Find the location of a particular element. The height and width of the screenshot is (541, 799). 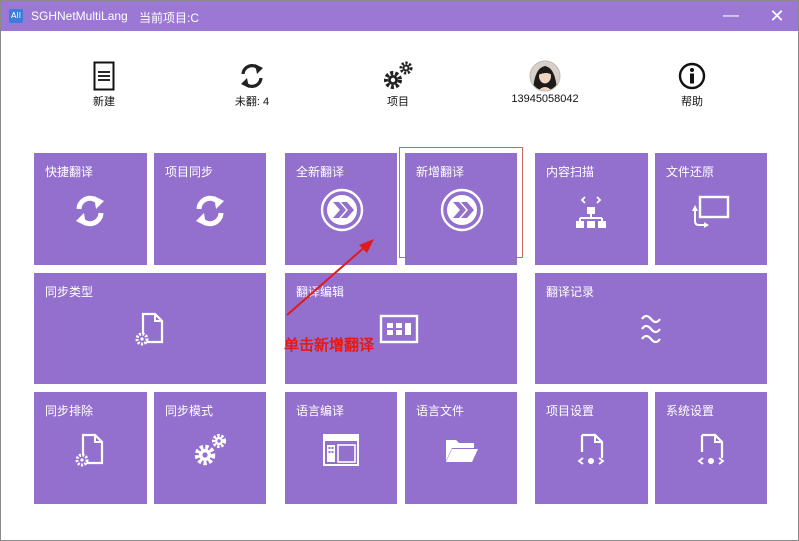

toolbar-untranslated-button: 未翻: 4 is located at coordinates (252, 84).